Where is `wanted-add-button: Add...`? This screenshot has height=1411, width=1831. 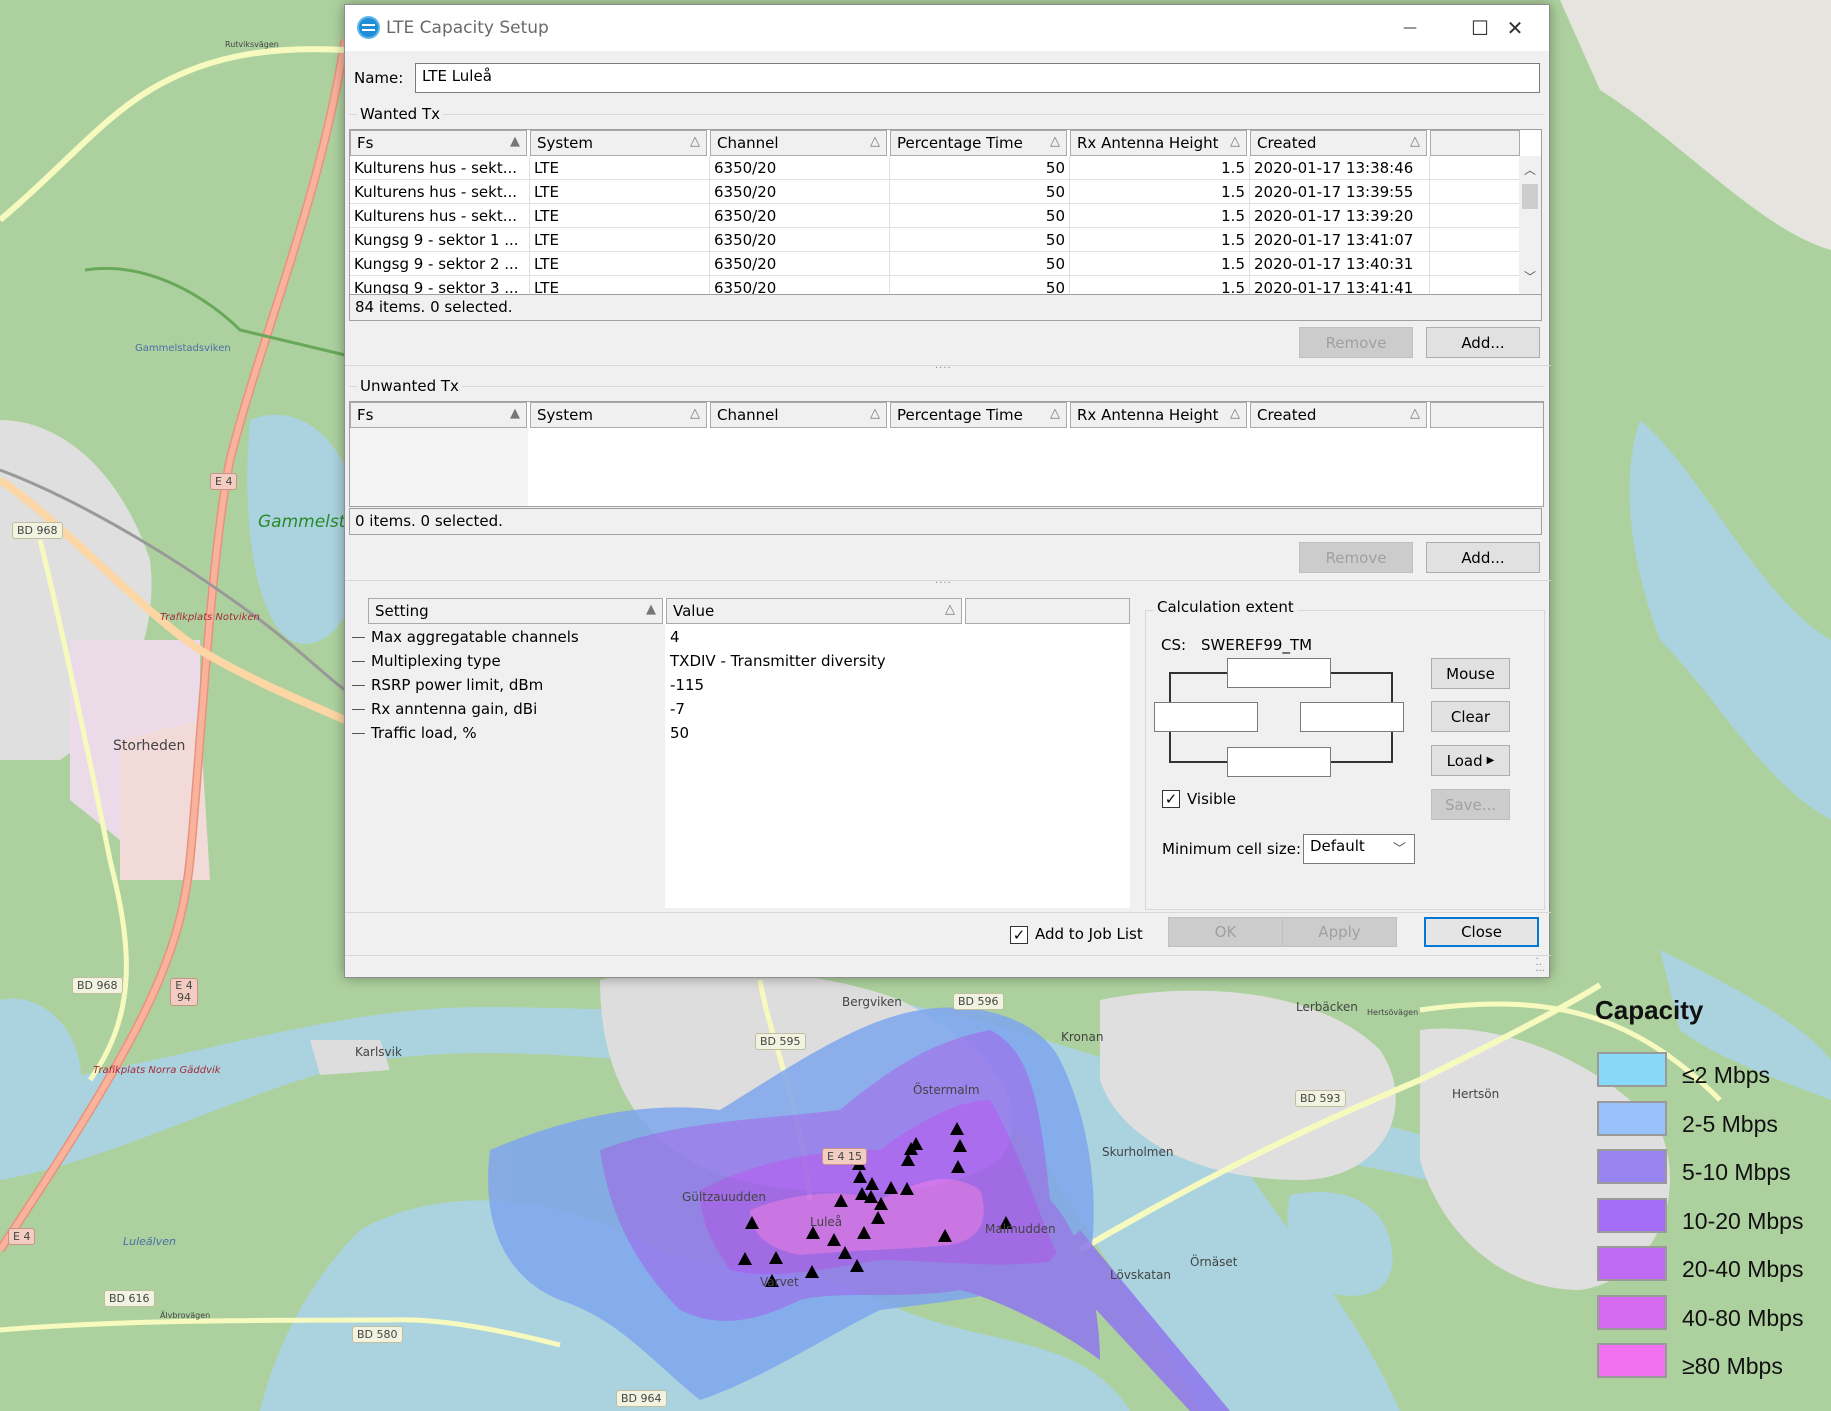 wanted-add-button: Add... is located at coordinates (1483, 342).